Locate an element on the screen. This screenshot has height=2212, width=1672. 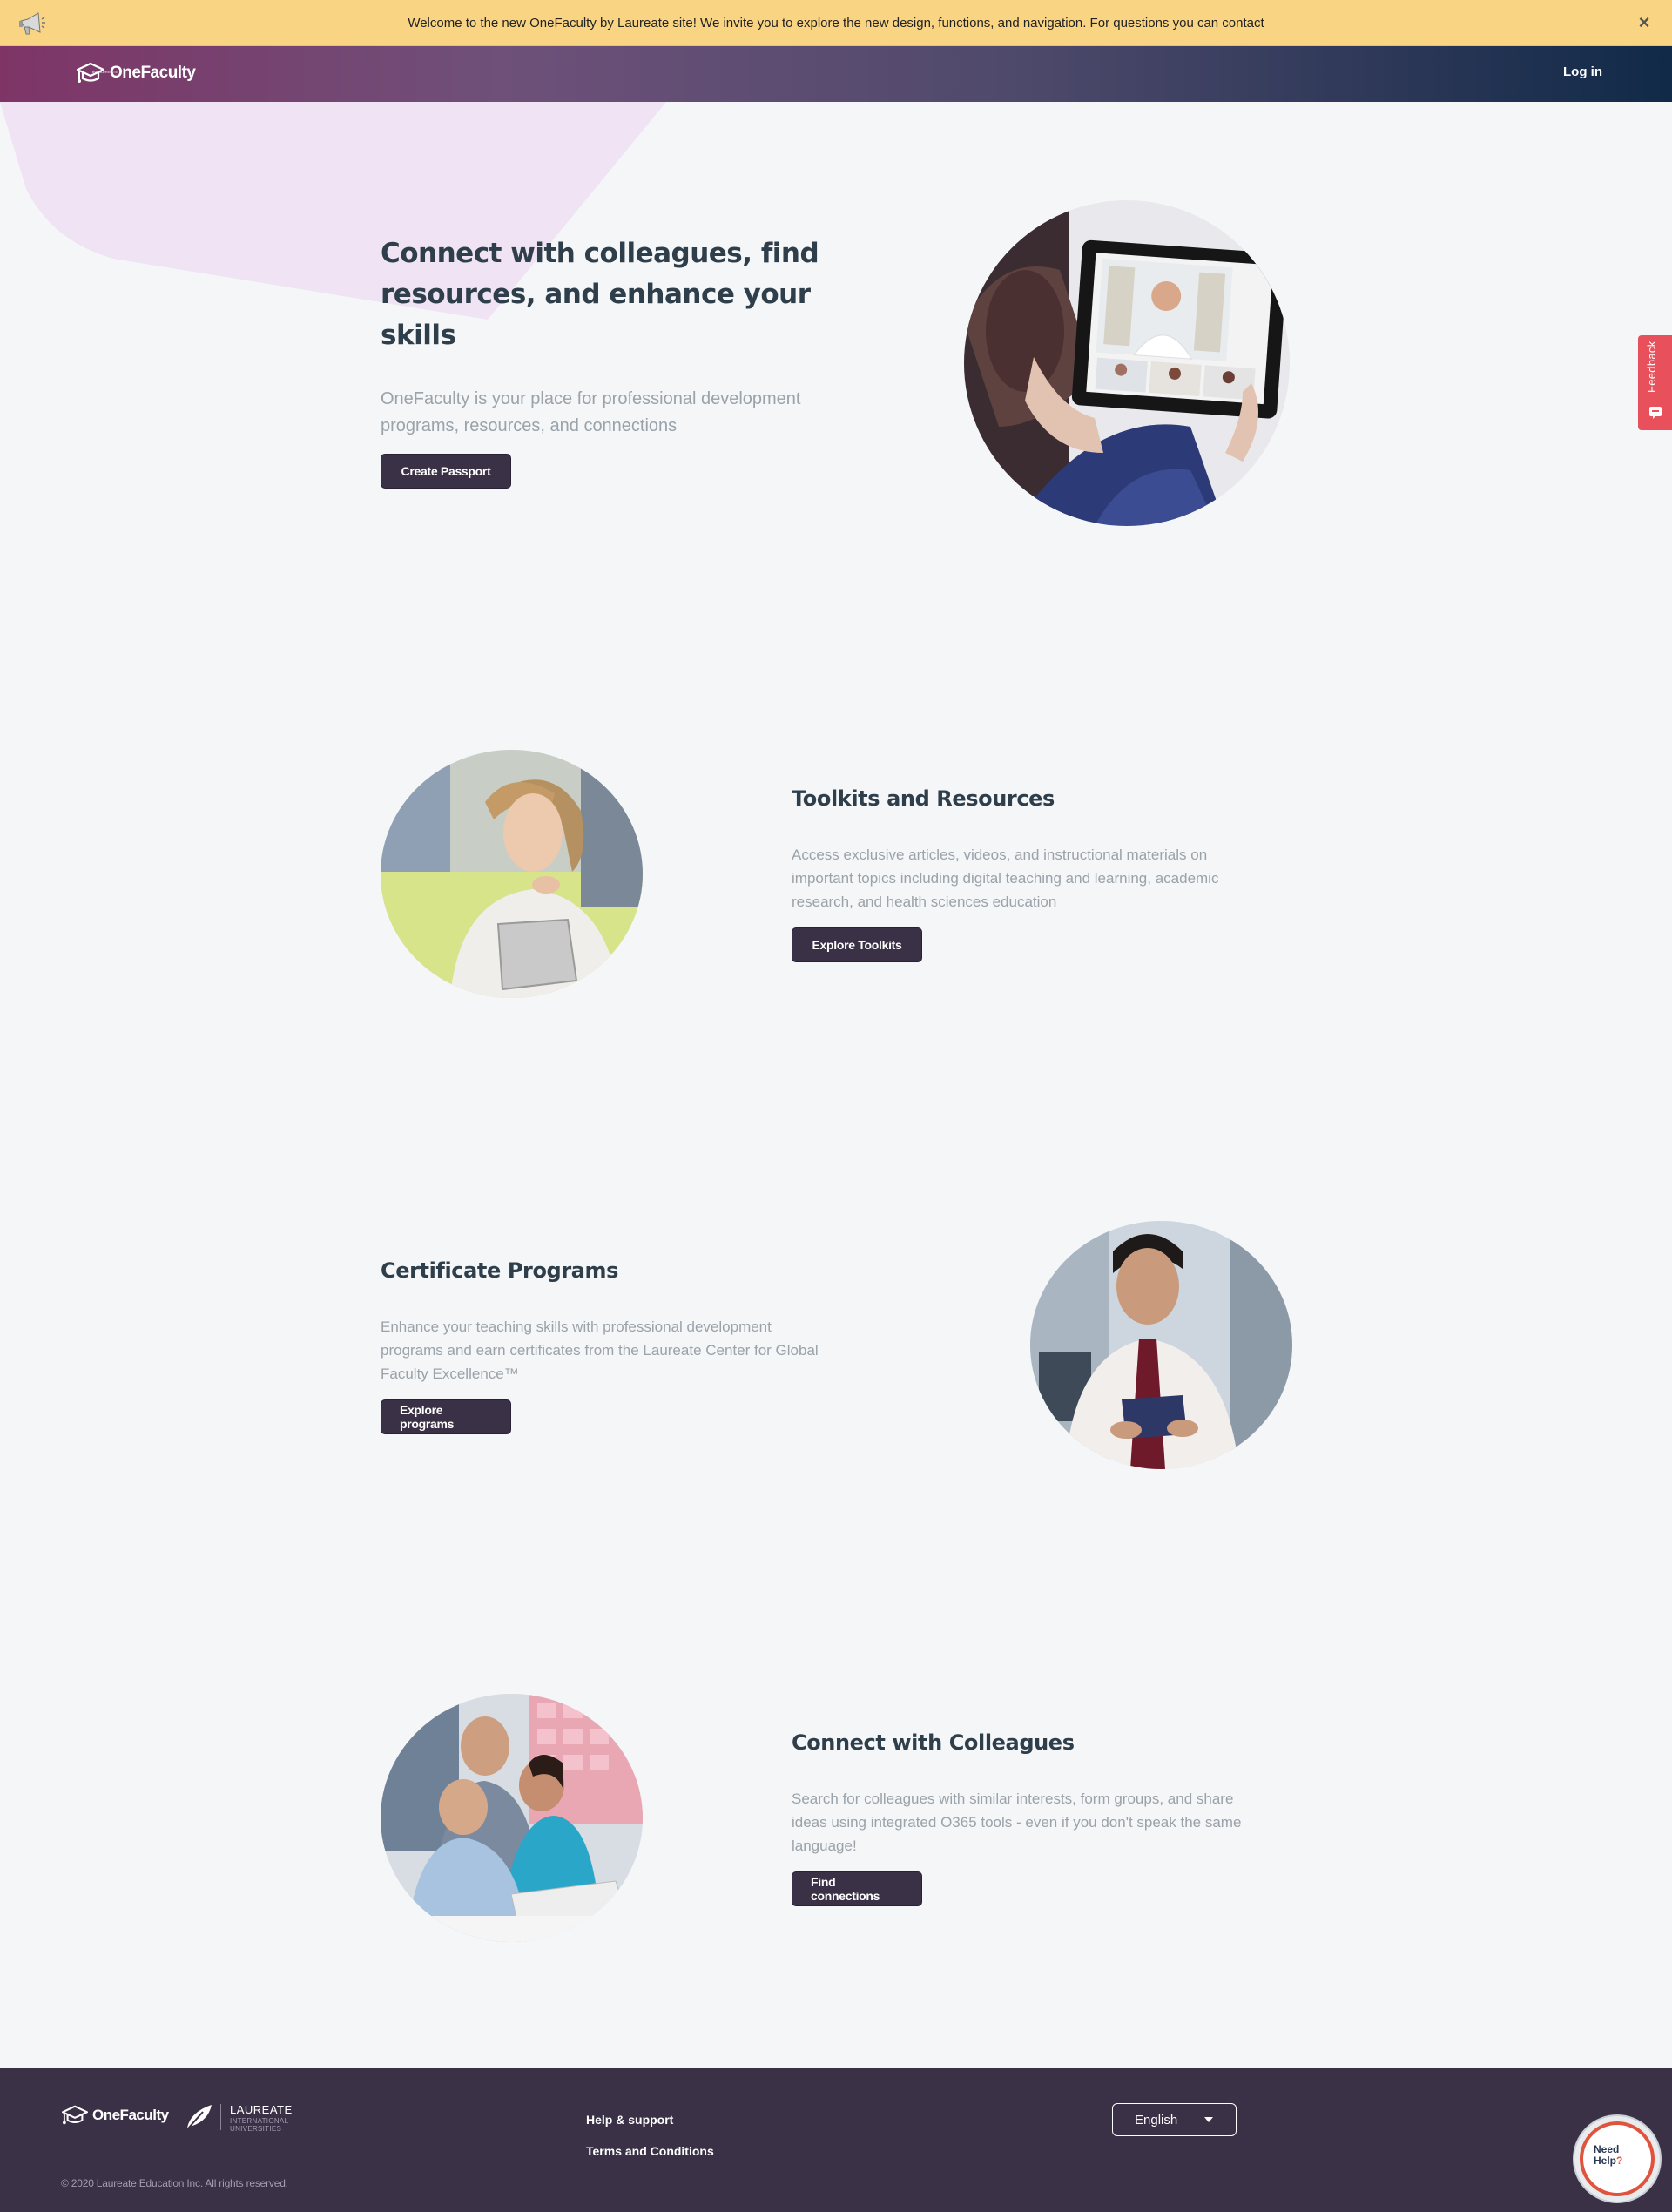
feedback-tab: Feedback is located at coordinates (1655, 382).